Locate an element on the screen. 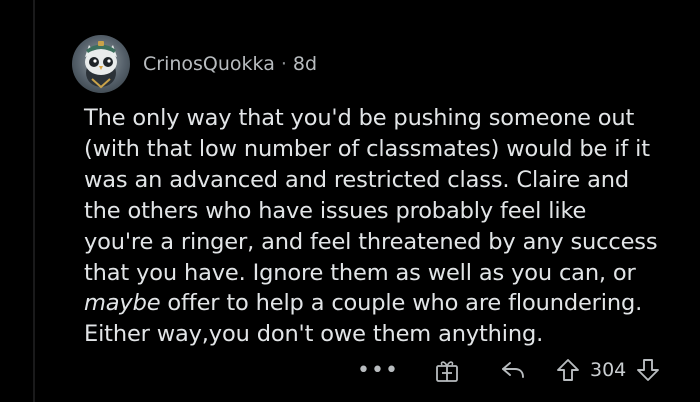 The width and height of the screenshot is (700, 402). vote-score: 304 is located at coordinates (608, 370).